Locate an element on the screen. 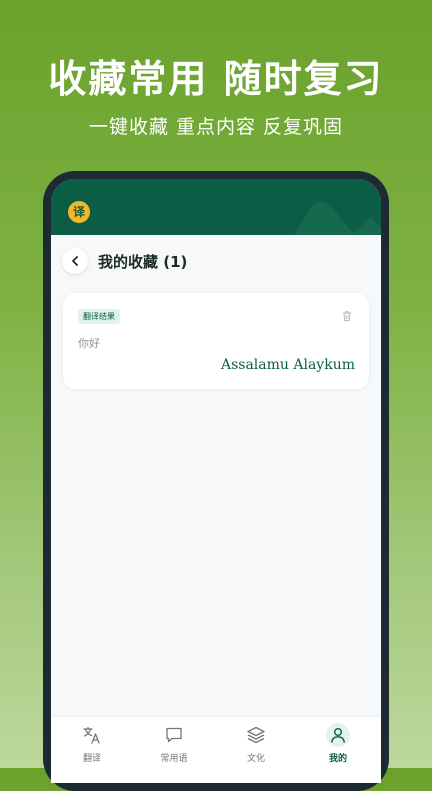 The width and height of the screenshot is (432, 791). page-header: 我的收藏 (1) is located at coordinates (216, 261).